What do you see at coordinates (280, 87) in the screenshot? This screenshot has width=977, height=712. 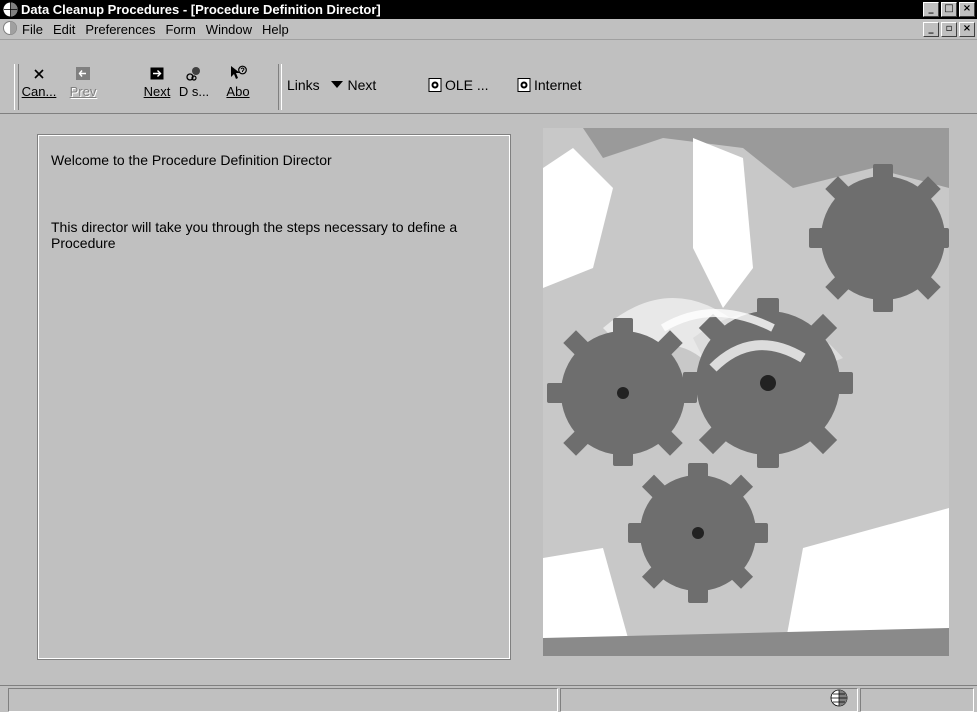 I see `toolbar-separator` at bounding box center [280, 87].